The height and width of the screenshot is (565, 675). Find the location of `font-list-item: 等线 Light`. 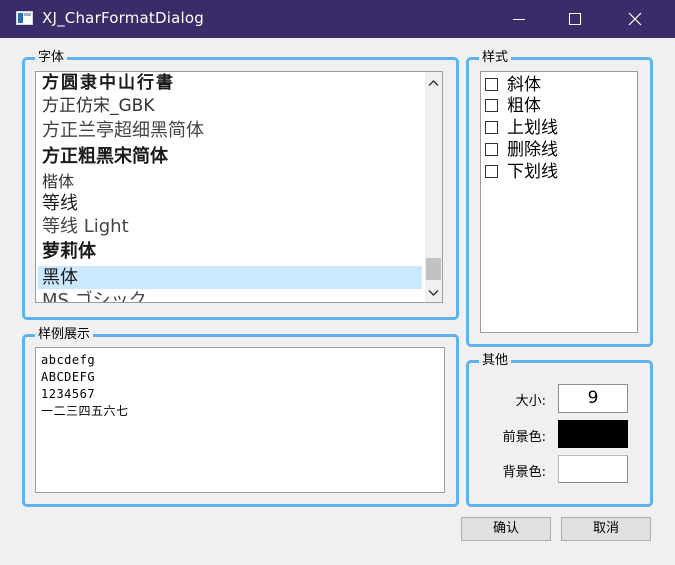

font-list-item: 等线 Light is located at coordinates (230, 226).